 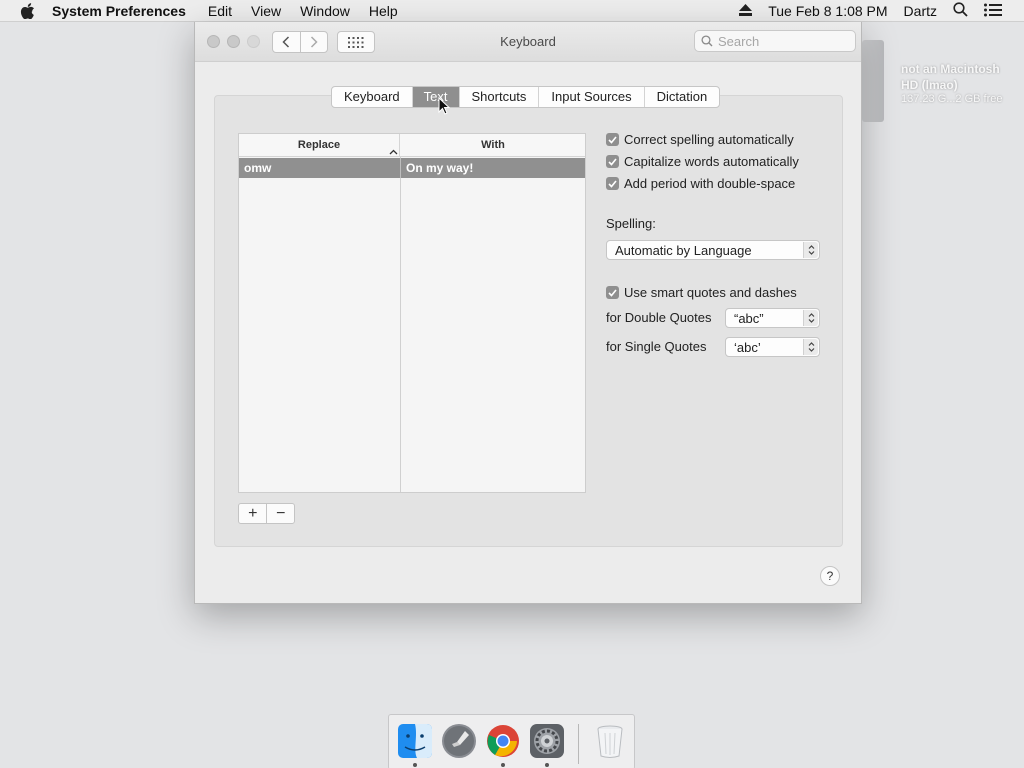 What do you see at coordinates (547, 765) in the screenshot?
I see `system-preferences-running-indicator` at bounding box center [547, 765].